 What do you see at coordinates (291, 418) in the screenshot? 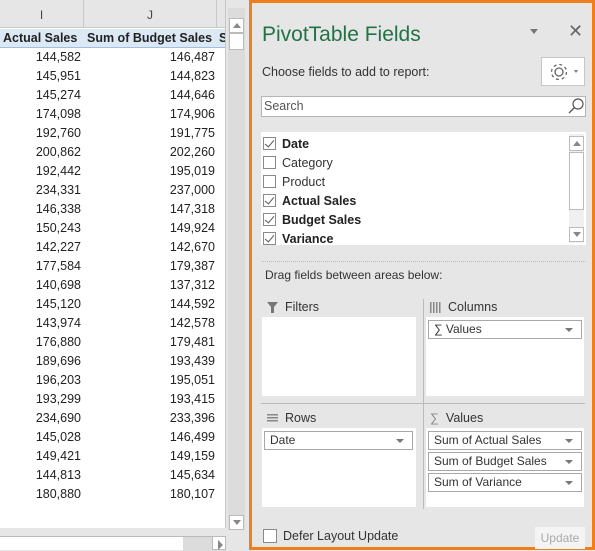
I see `rows-area-label: Rows` at bounding box center [291, 418].